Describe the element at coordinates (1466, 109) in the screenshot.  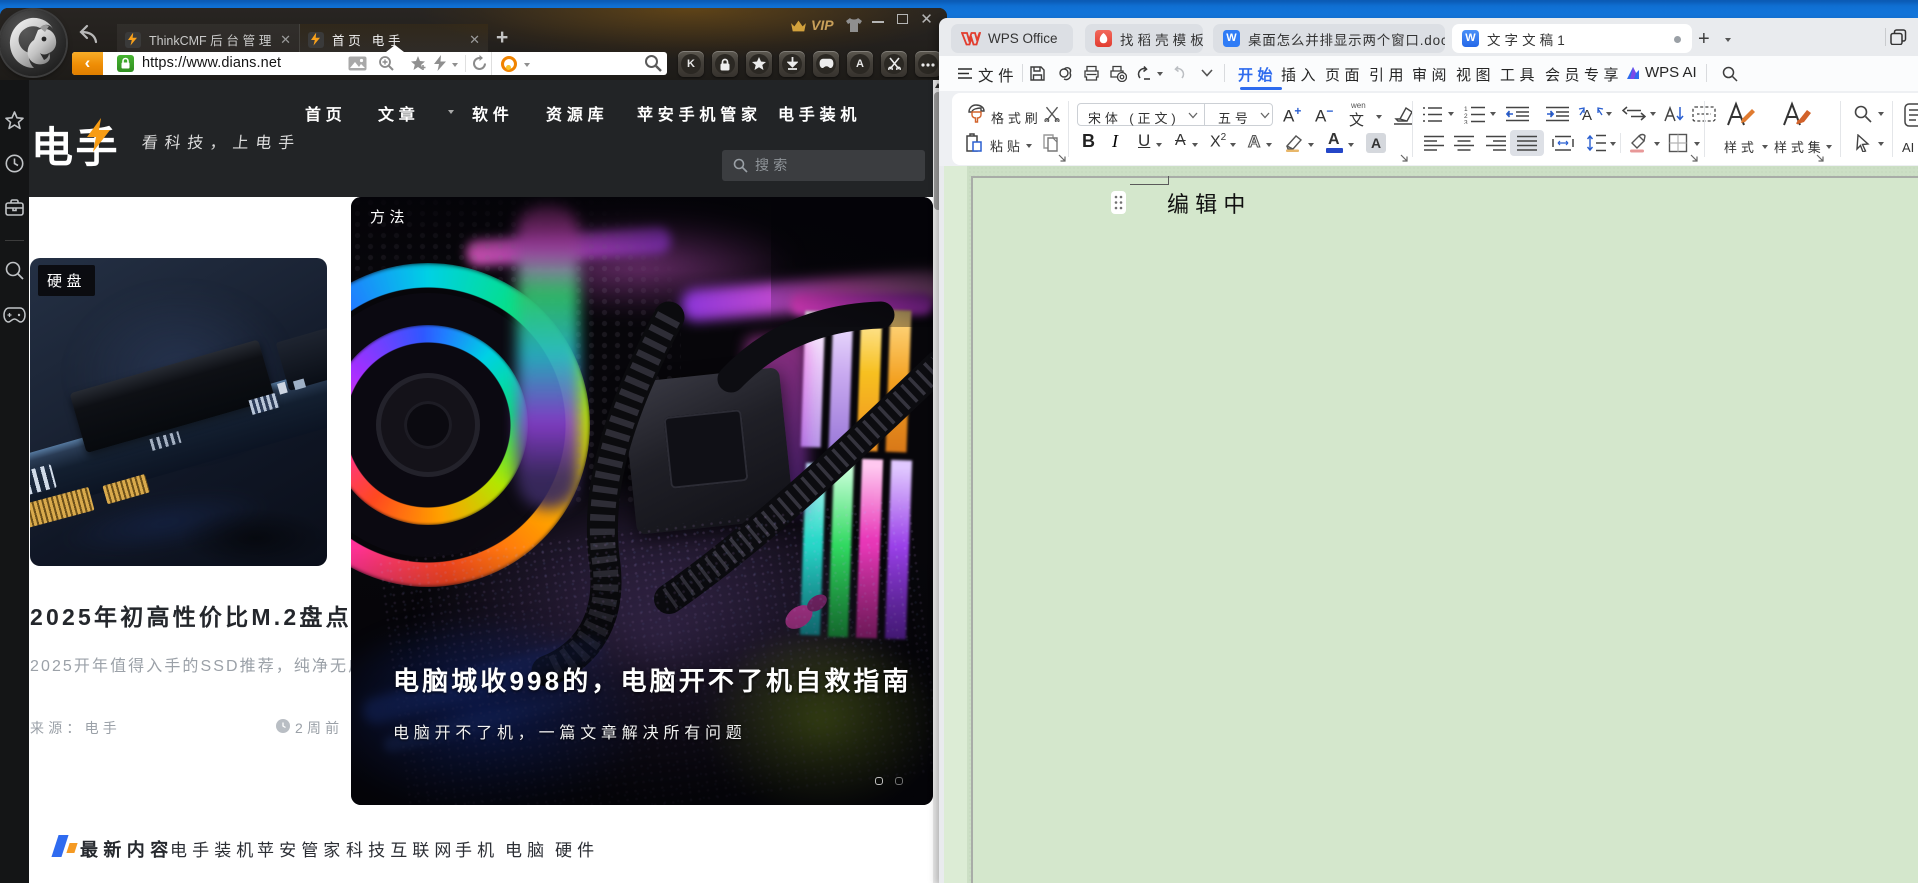
I see `svg-text: 1` at that location.